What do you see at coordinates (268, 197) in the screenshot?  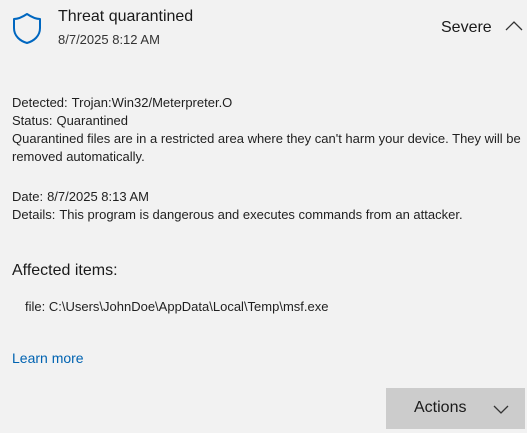 I see `date-row: Date: 8/7/2025 8:13 AM` at bounding box center [268, 197].